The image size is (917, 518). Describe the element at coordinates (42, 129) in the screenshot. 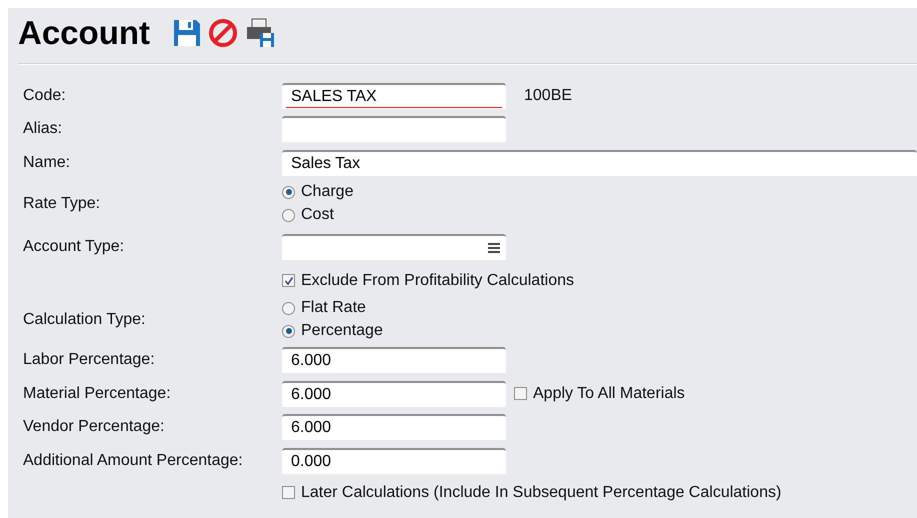

I see `field-label: Alias:` at that location.